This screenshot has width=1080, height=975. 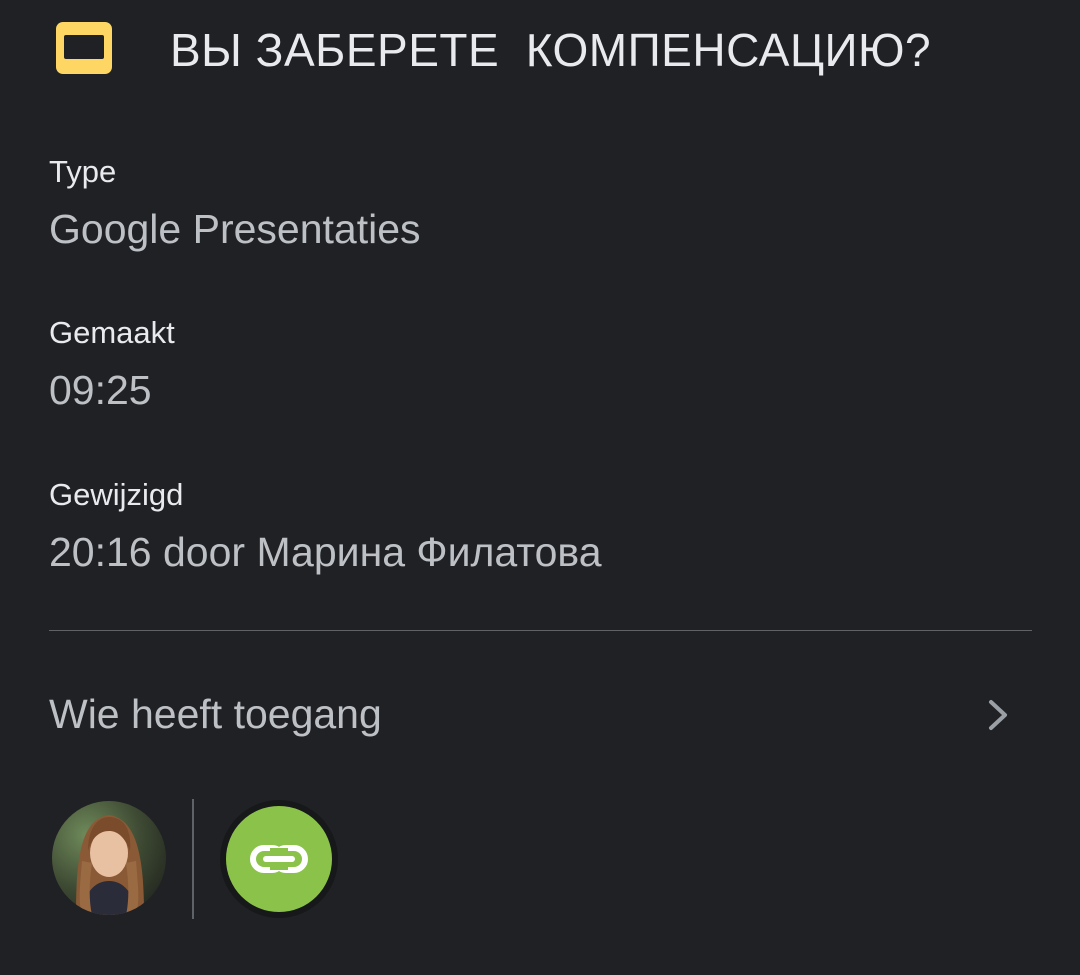 I want to click on who-has-access-row: Wie heeft toegang, so click(x=540, y=715).